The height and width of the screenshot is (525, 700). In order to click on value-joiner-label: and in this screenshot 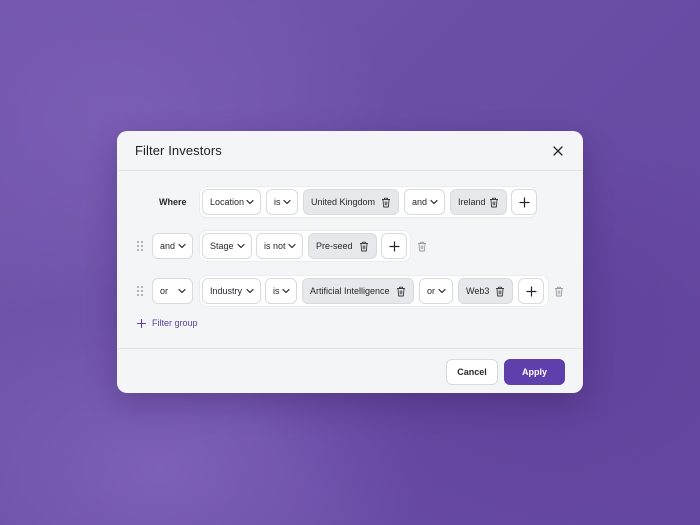, I will do `click(420, 202)`.